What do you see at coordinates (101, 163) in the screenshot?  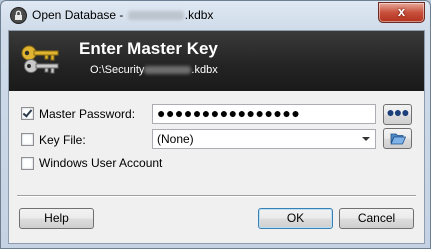 I see `windows-user-account-label: Windows User Account` at bounding box center [101, 163].